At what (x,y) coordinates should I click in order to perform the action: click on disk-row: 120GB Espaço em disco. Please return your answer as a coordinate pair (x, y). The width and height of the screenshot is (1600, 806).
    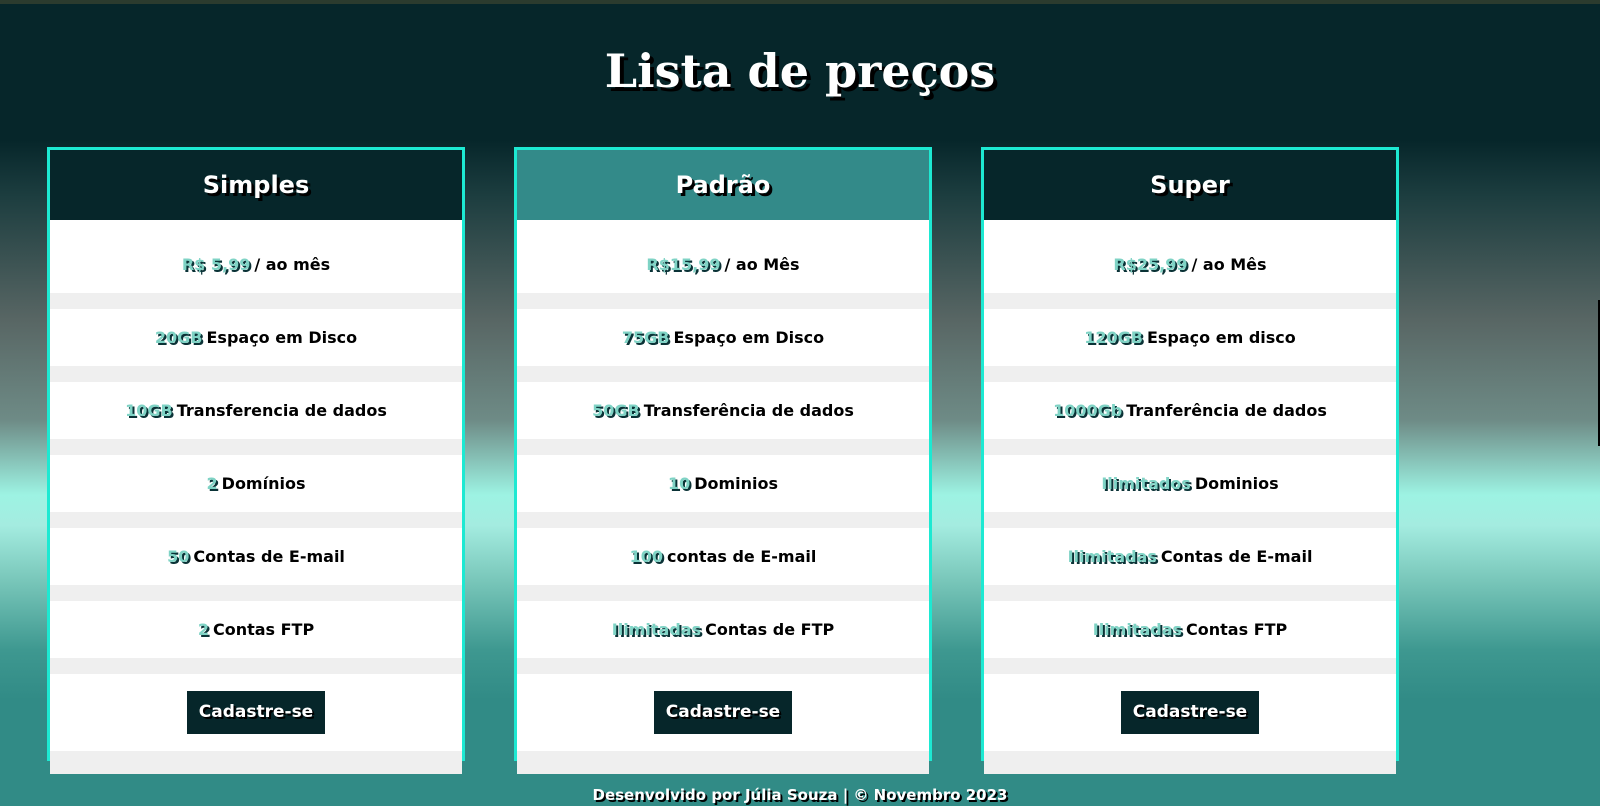
    Looking at the image, I should click on (1190, 337).